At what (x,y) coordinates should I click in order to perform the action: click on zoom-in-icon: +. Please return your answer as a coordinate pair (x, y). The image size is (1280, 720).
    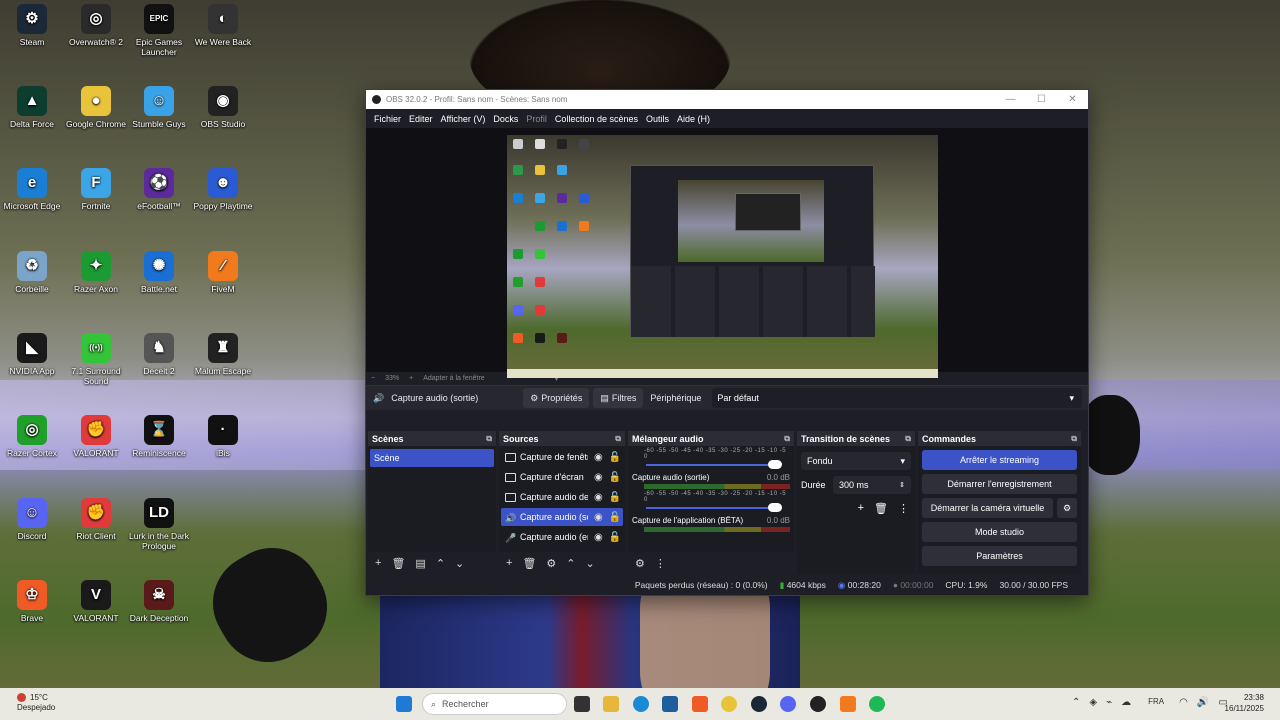
    Looking at the image, I should click on (411, 378).